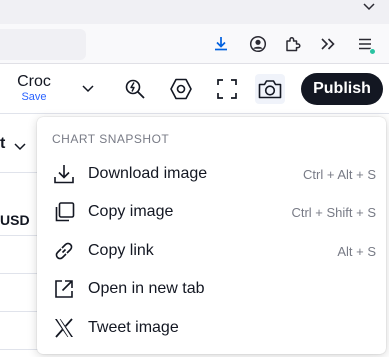 This screenshot has width=389, height=357. Describe the element at coordinates (21, 145) in the screenshot. I see `panel-chevron-down-icon` at that location.